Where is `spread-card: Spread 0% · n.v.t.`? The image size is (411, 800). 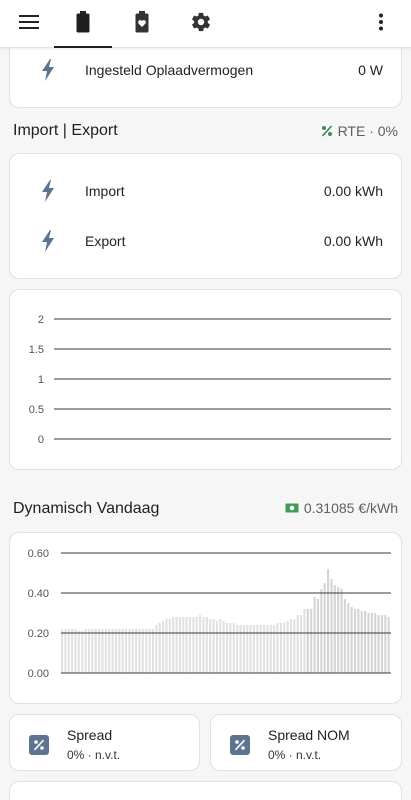
spread-card: Spread 0% · n.v.t. is located at coordinates (104, 742).